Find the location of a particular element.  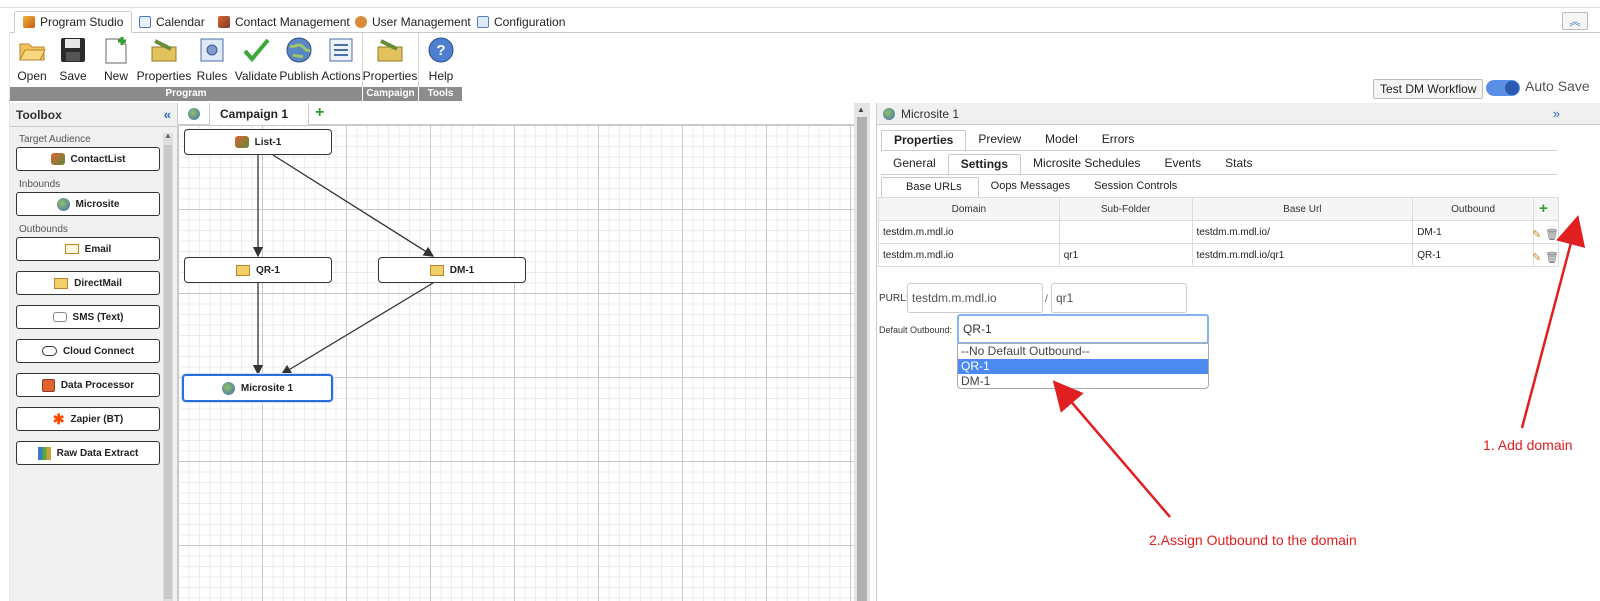

help-button: ? Help is located at coordinates (441, 60).